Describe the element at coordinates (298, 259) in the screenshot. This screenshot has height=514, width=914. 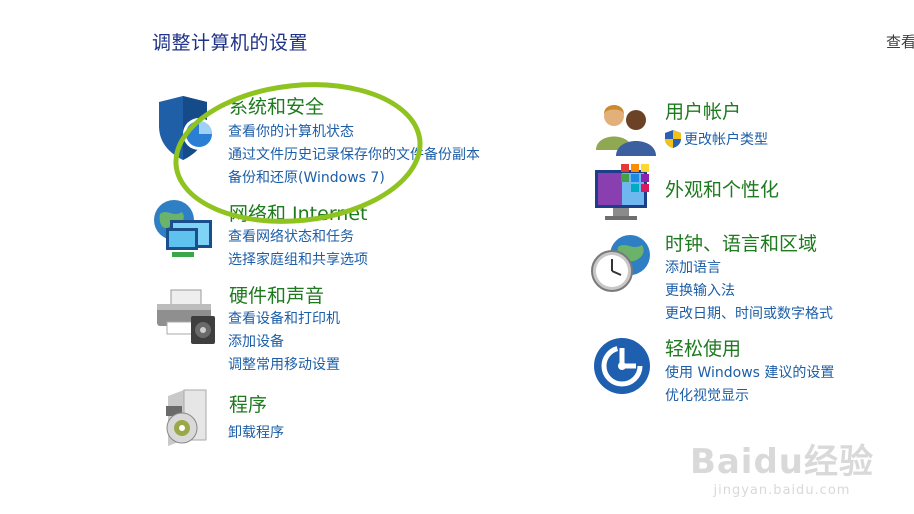
I see `link-homegroup-sharing: 选择家庭组和共享选项` at that location.